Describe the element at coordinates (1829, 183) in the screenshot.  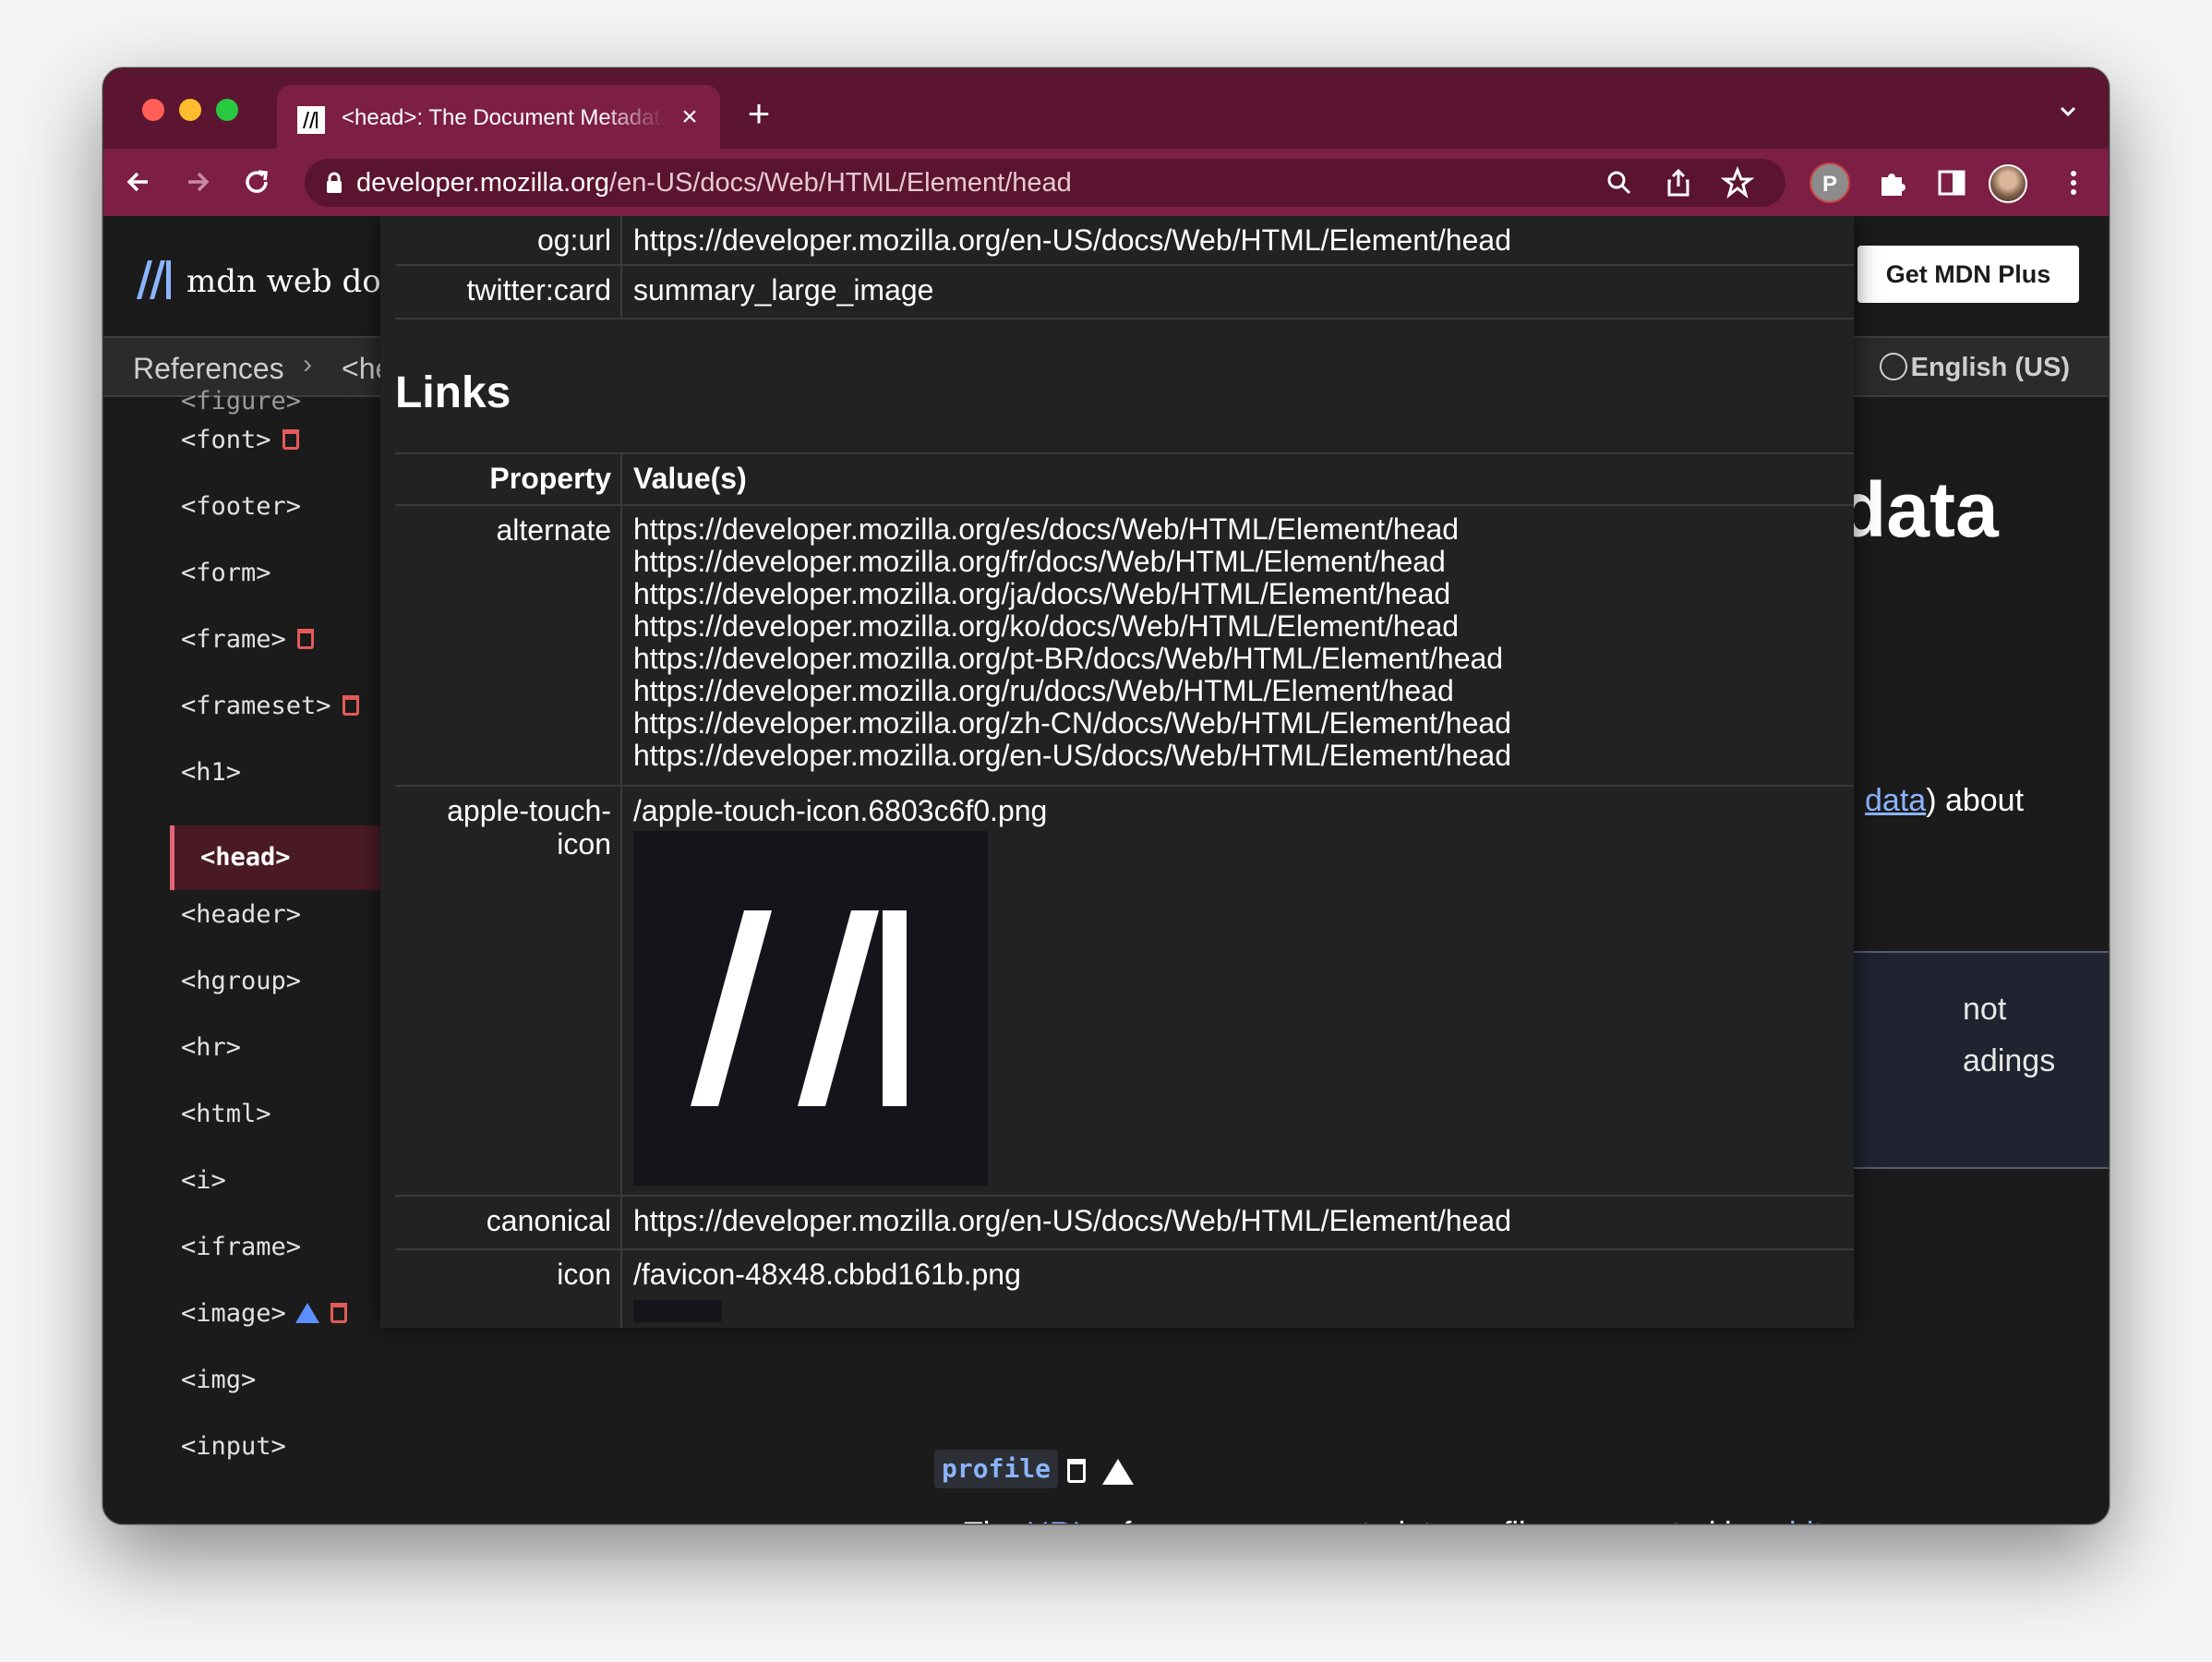
I see `extension-p-icon: P` at that location.